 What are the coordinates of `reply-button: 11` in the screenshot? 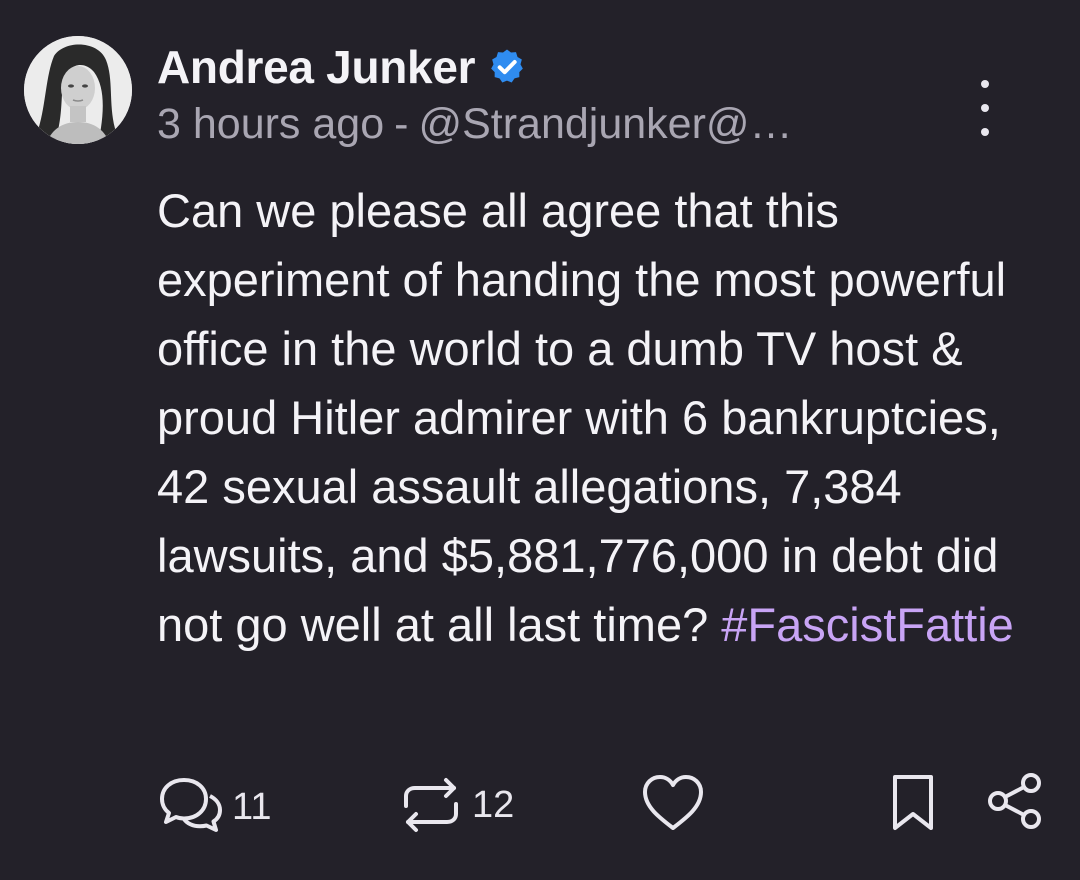 It's located at (214, 807).